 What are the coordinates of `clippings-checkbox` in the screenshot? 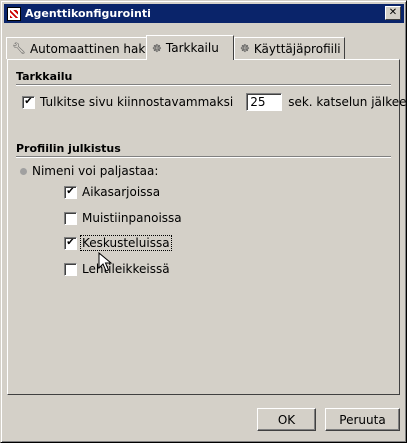 It's located at (70, 269).